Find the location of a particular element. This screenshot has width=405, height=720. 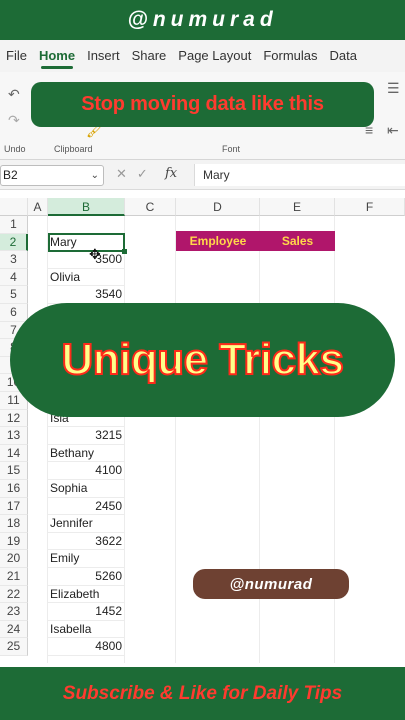

tab-home: Home is located at coordinates (57, 56).